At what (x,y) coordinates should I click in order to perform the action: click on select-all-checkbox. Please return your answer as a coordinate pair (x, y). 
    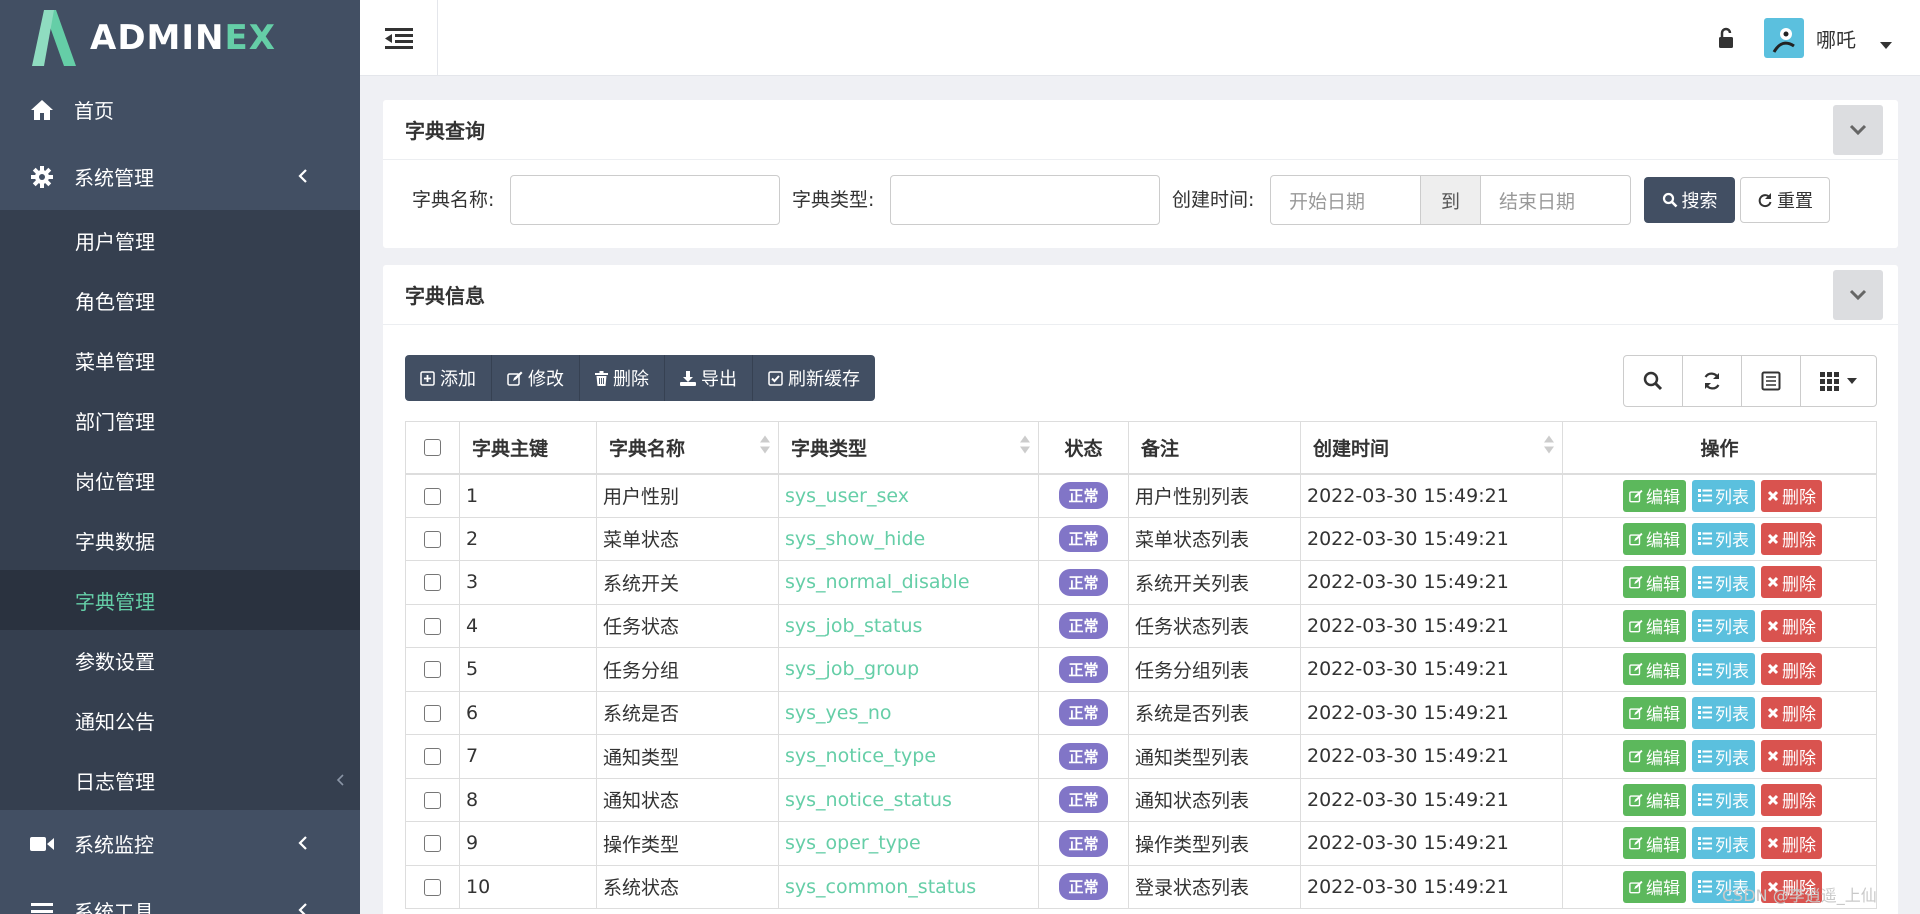
    Looking at the image, I should click on (432, 448).